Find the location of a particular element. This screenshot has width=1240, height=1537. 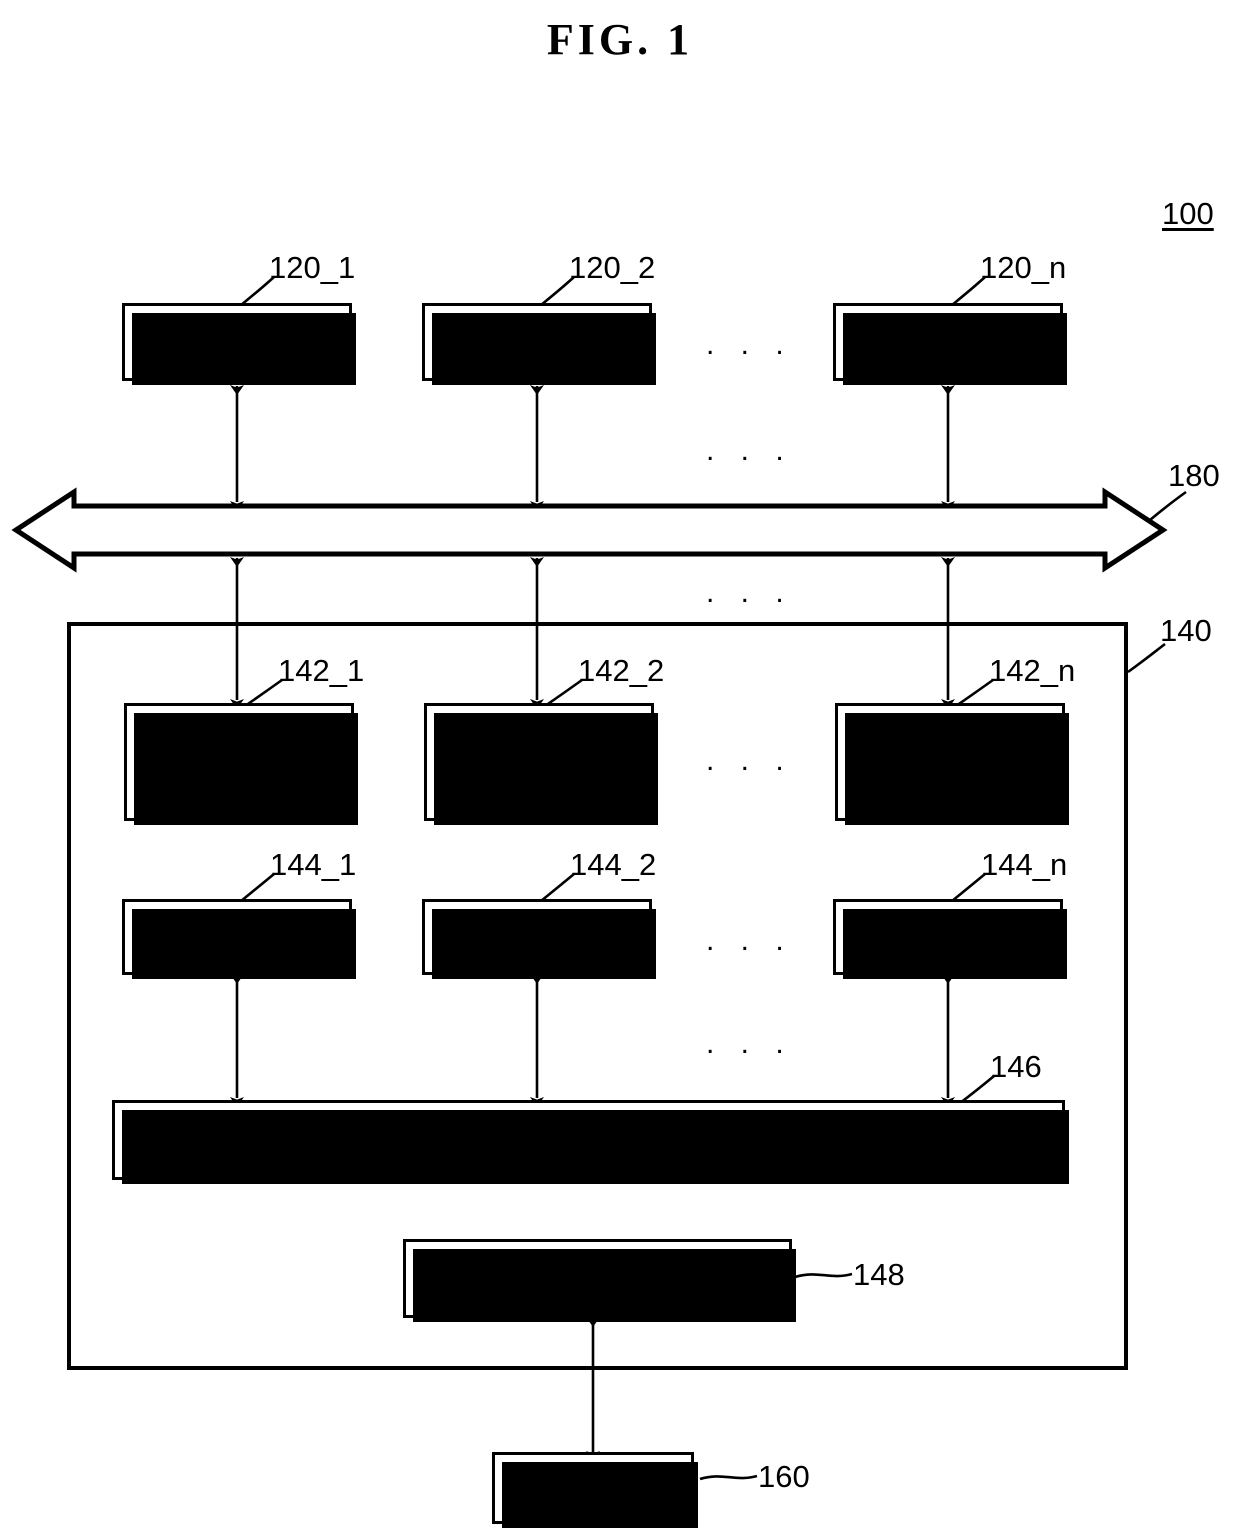

slave-interface-1-label: SLAVE INTERFACE 1 is located at coordinates (239, 761).